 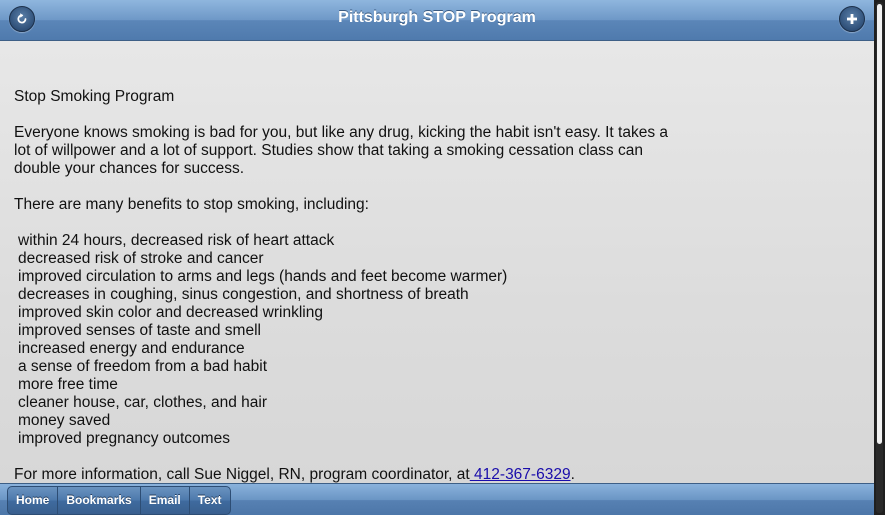 What do you see at coordinates (64, 420) in the screenshot?
I see `list-item: money saved` at bounding box center [64, 420].